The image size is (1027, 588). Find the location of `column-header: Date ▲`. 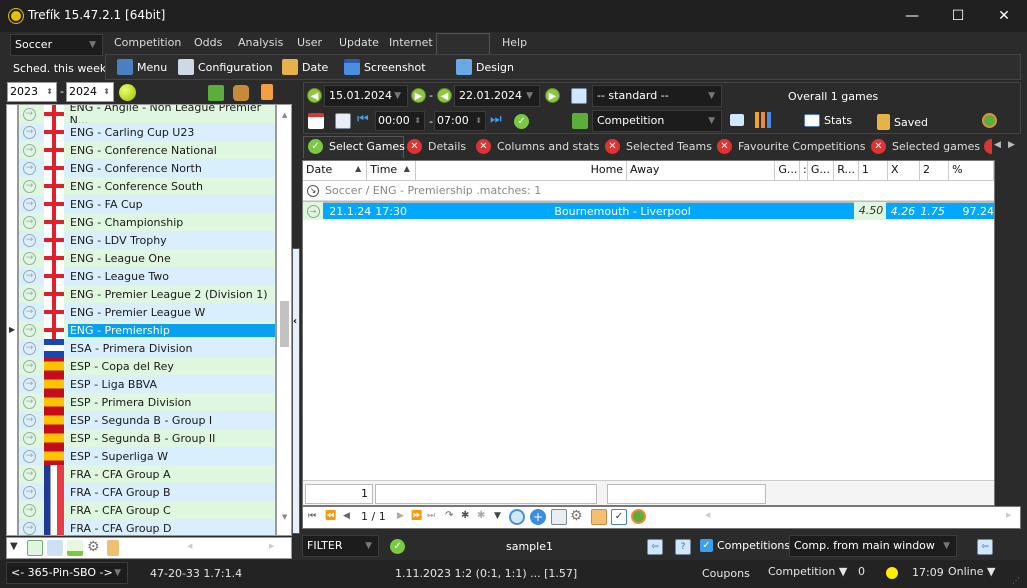

column-header: Date ▲ is located at coordinates (335, 170).